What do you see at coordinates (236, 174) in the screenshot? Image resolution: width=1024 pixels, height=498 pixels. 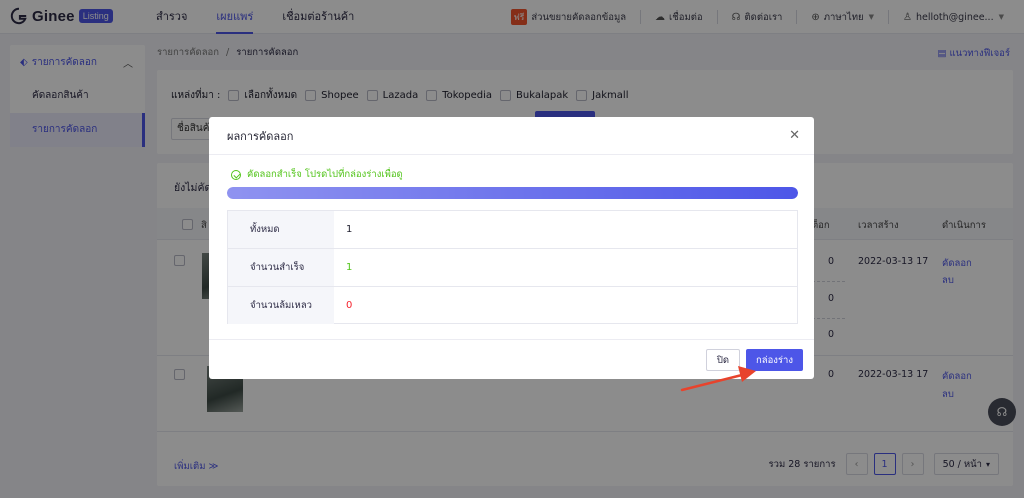 I see `check-circle-icon` at bounding box center [236, 174].